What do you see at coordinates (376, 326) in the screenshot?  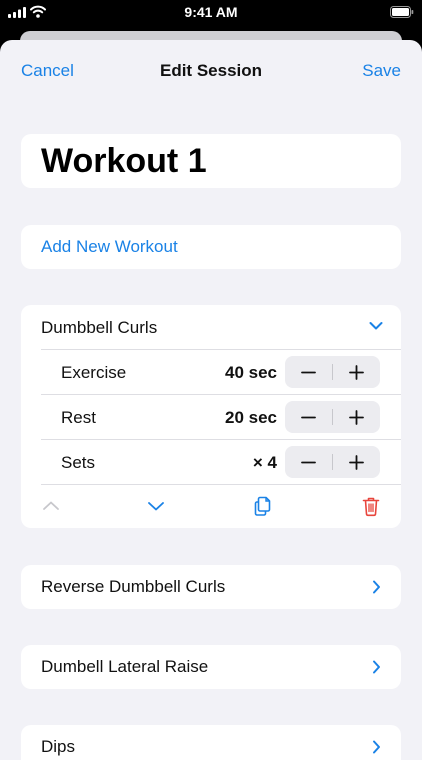 I see `chevron-down-icon` at bounding box center [376, 326].